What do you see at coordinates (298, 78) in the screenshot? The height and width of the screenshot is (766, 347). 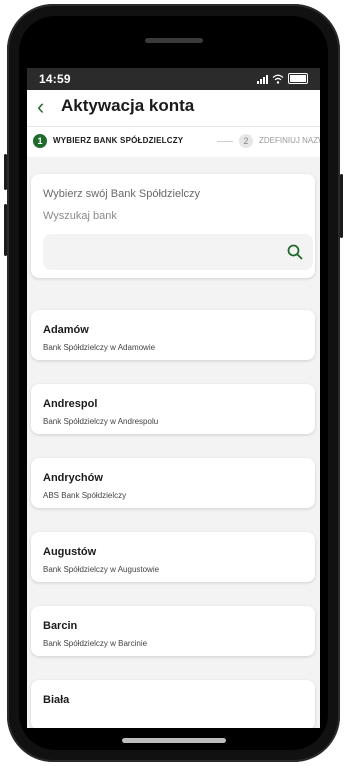 I see `battery-icon` at bounding box center [298, 78].